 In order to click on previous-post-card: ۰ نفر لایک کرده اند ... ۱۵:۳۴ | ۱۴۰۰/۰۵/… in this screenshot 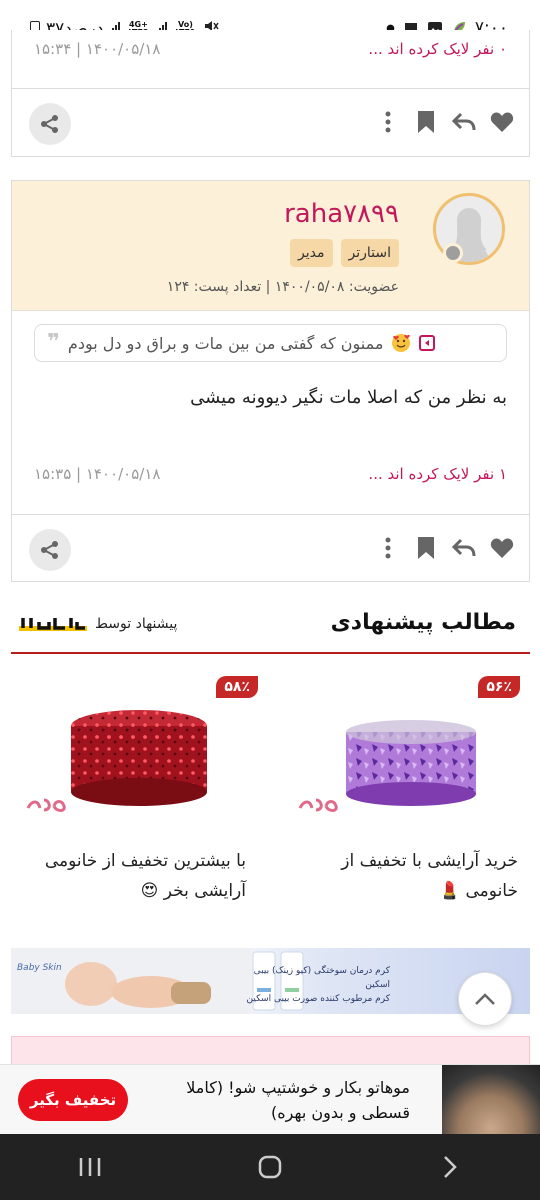, I will do `click(270, 93)`.